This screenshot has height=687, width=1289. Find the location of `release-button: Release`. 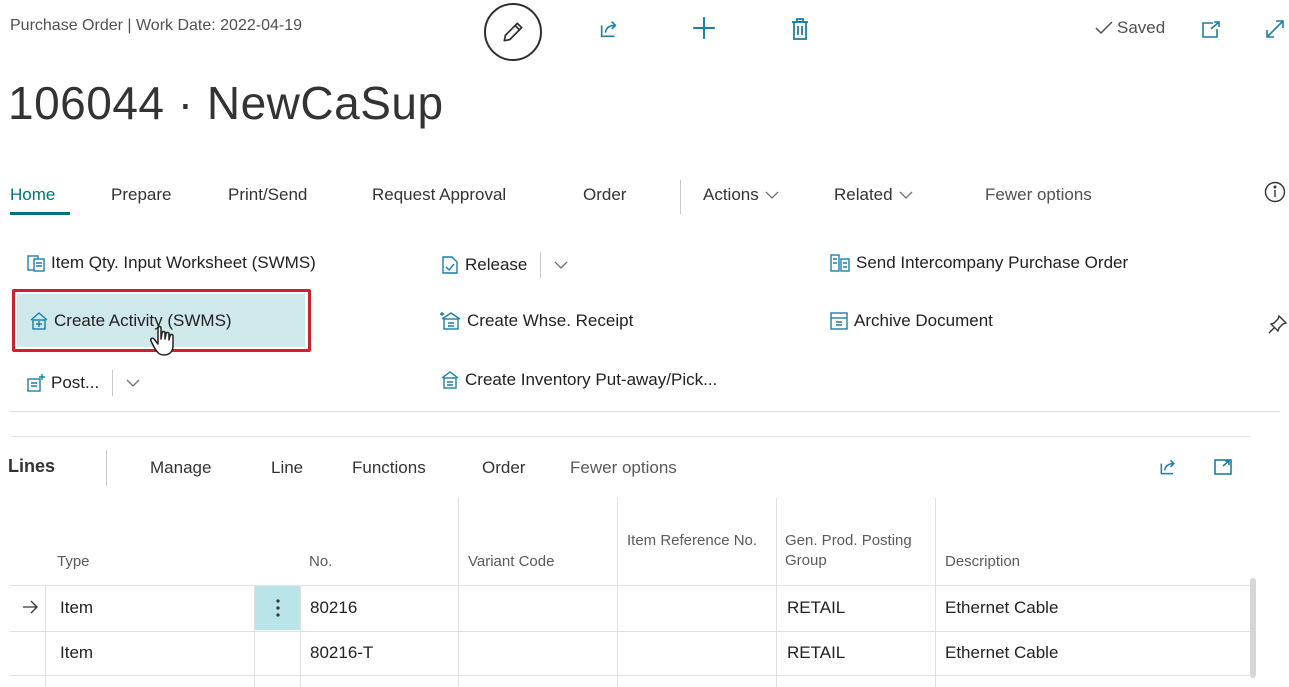

release-button: Release is located at coordinates (504, 265).